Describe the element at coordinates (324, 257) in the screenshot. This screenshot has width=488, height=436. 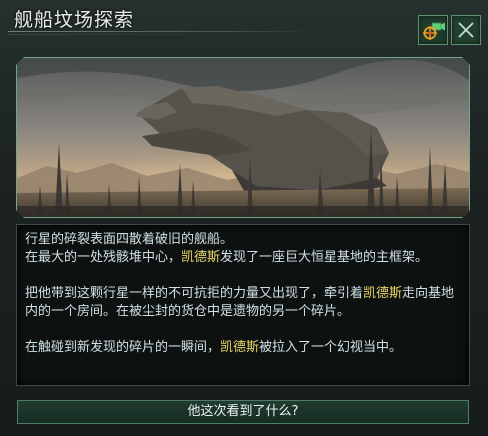
I see `description-line-text: 发现了一座巨大恒星基地的主框架。` at that location.